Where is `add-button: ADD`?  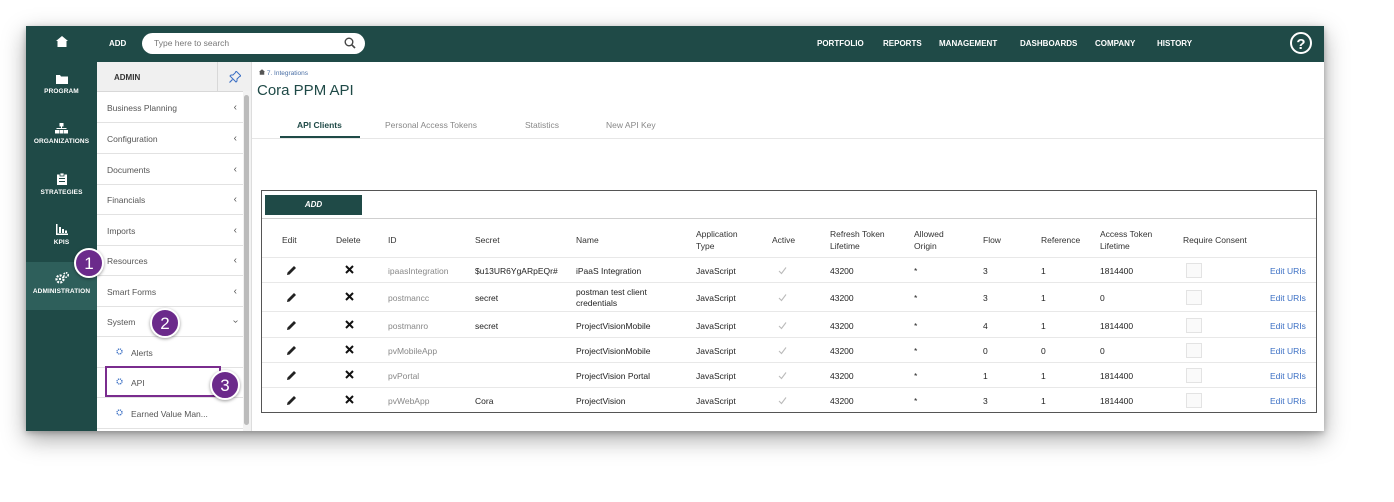
add-button: ADD is located at coordinates (117, 43).